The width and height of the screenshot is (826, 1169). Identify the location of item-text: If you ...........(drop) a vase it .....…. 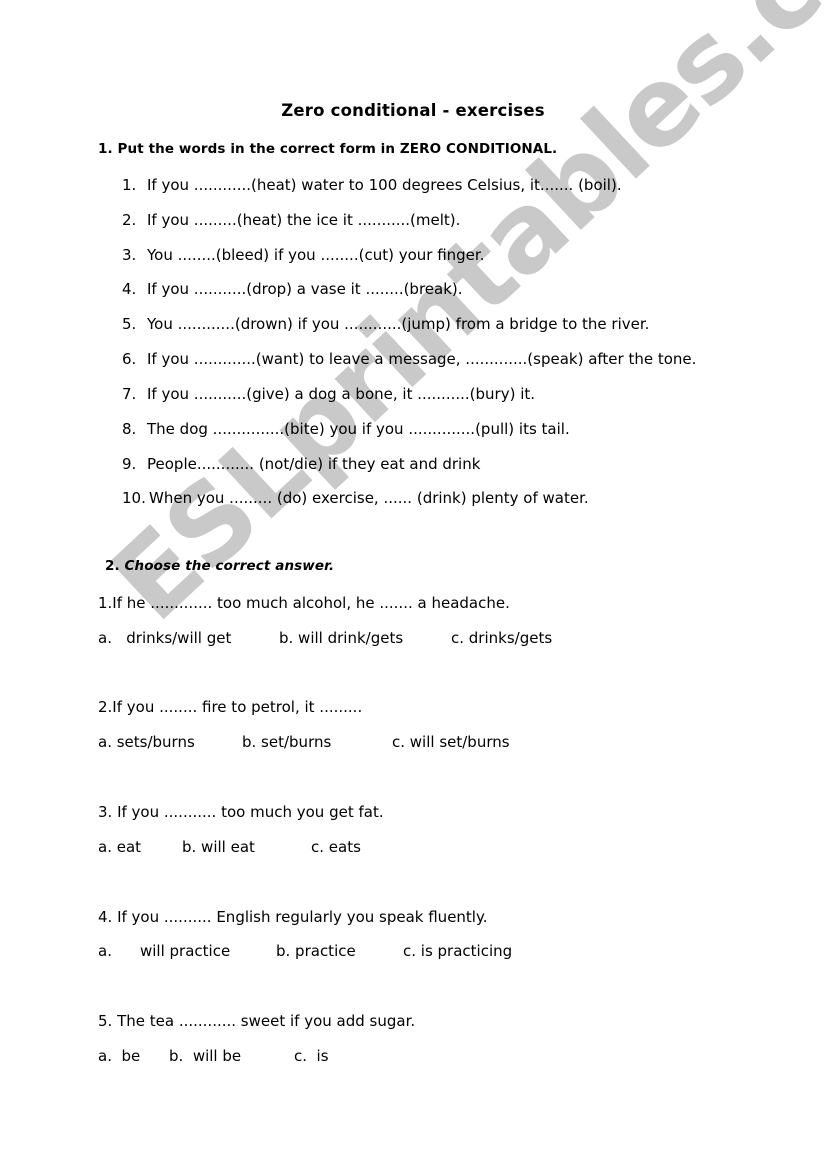
(305, 289).